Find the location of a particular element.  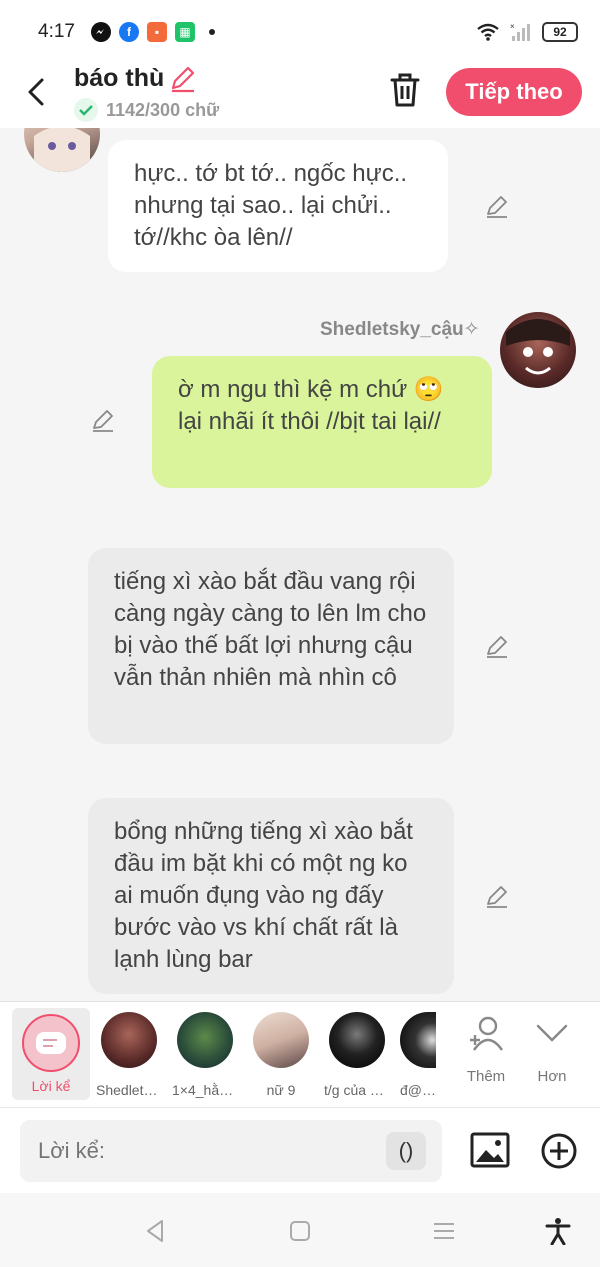

game-app-icon: ▪ is located at coordinates (156, 32).